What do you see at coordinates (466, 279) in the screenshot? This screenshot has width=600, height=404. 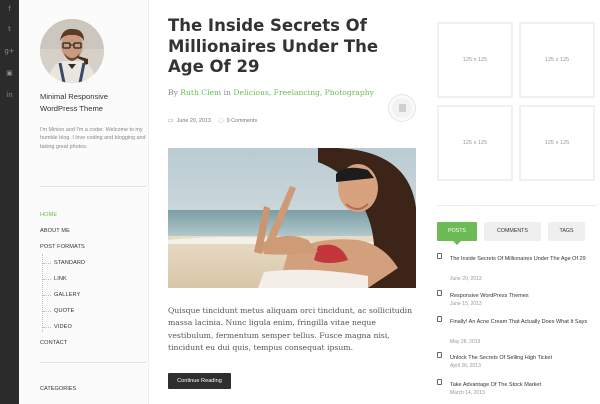 I see `recent-post-date: June 20, 2013` at bounding box center [466, 279].